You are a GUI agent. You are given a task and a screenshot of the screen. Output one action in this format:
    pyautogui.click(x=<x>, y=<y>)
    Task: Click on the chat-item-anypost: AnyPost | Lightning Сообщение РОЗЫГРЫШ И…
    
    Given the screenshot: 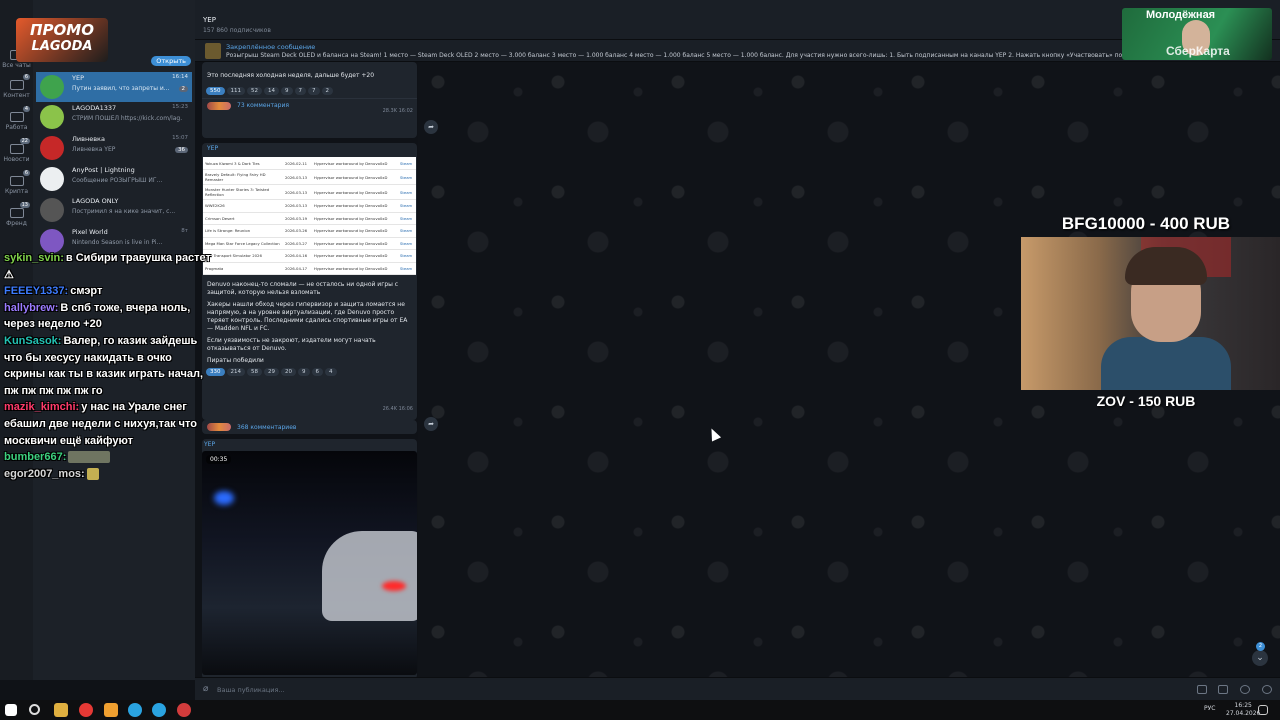 What is the action you would take?
    pyautogui.click(x=114, y=179)
    